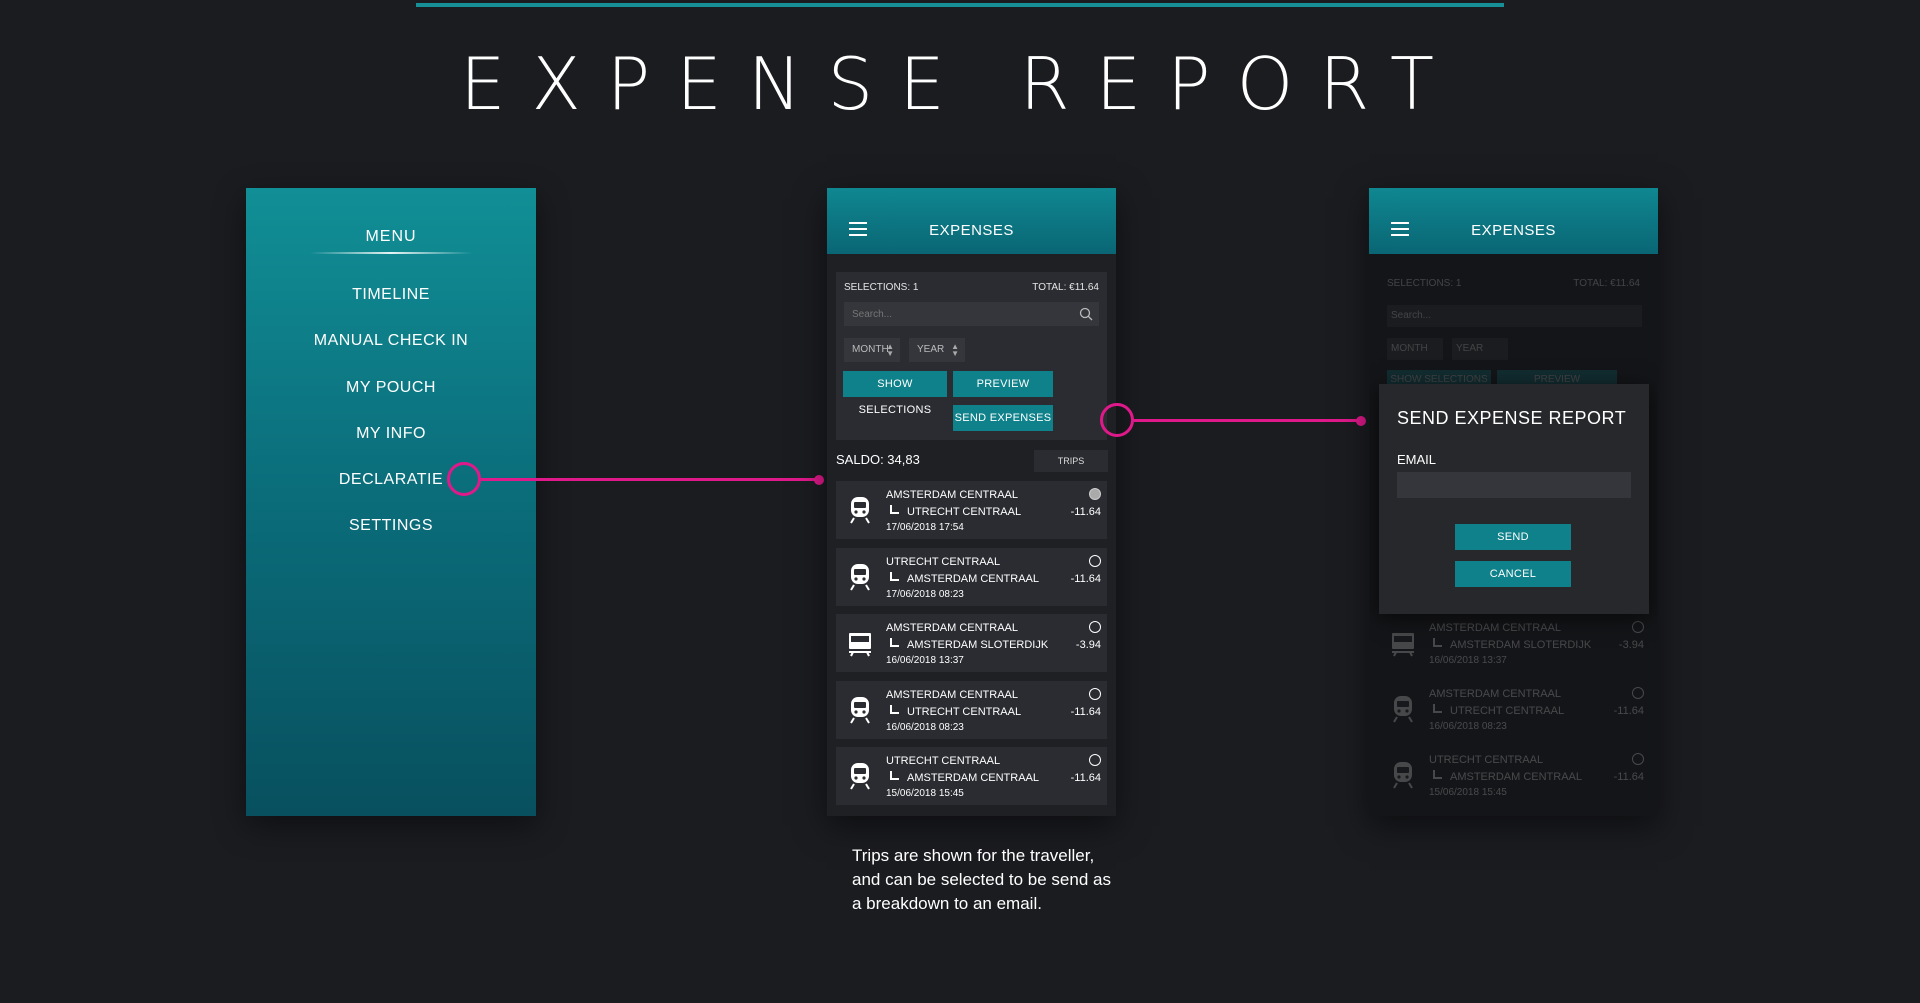 The image size is (1920, 1003). What do you see at coordinates (895, 393) in the screenshot?
I see `show-selections-button: SHOW SELECTIONS` at bounding box center [895, 393].